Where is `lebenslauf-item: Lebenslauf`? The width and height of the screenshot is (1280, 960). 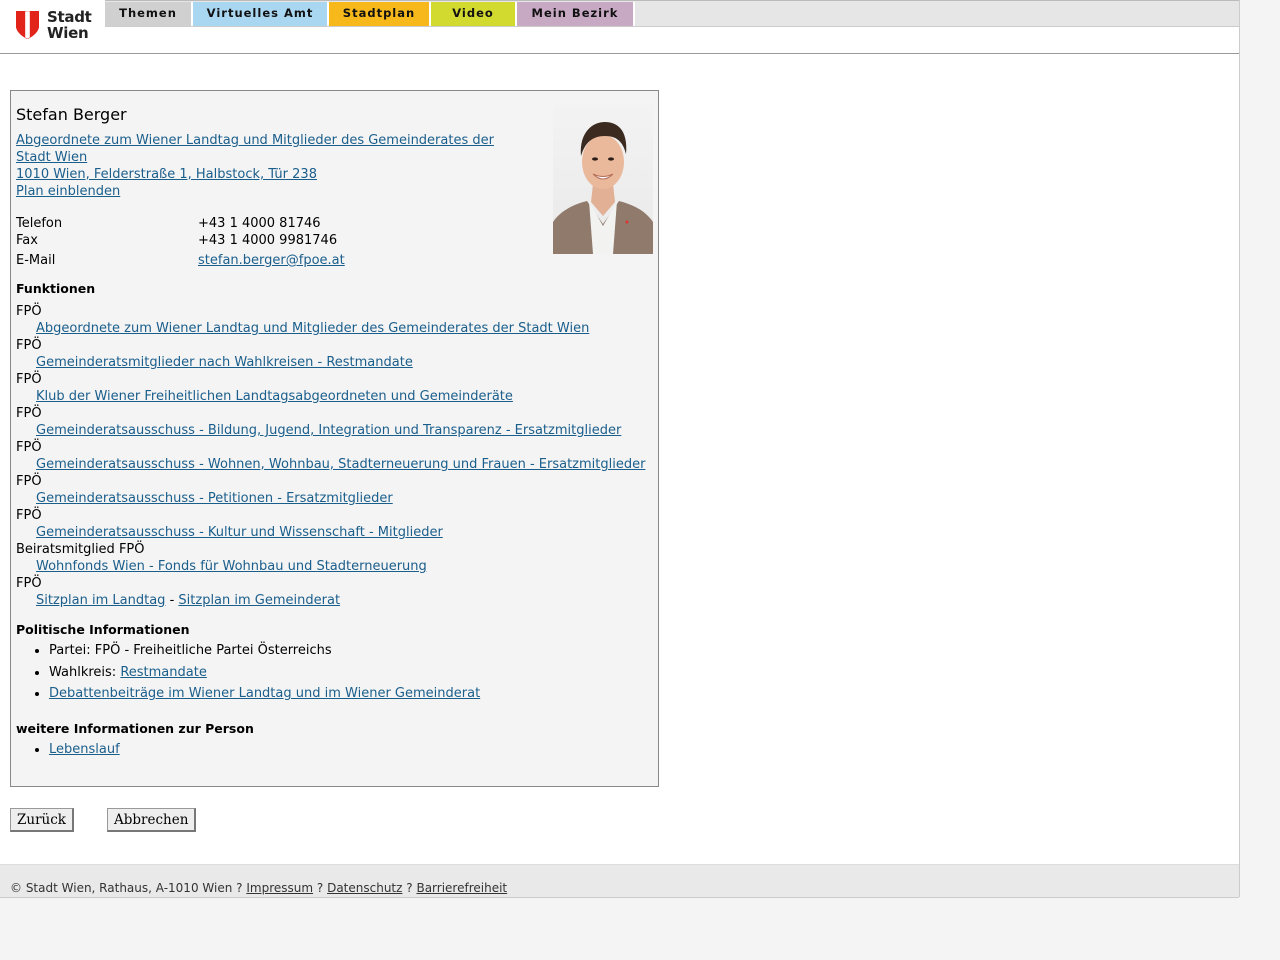
lebenslauf-item: Lebenslauf is located at coordinates (84, 750).